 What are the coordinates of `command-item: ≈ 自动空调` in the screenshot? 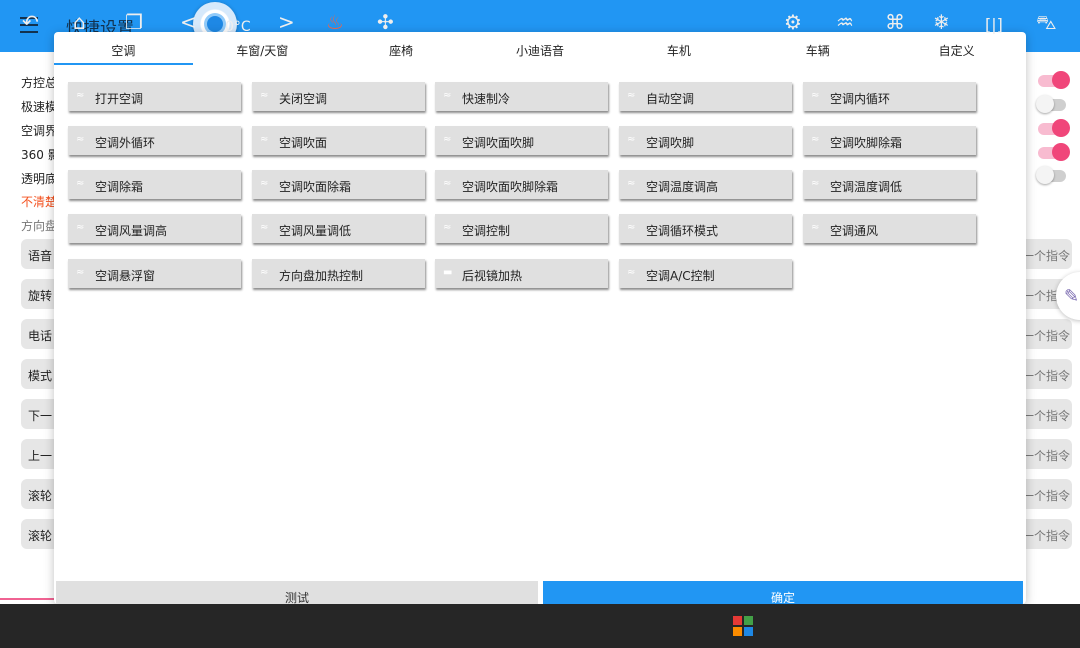 It's located at (705, 96).